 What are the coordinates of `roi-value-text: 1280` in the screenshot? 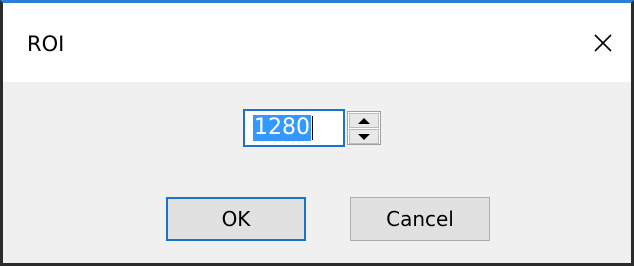 It's located at (282, 128).